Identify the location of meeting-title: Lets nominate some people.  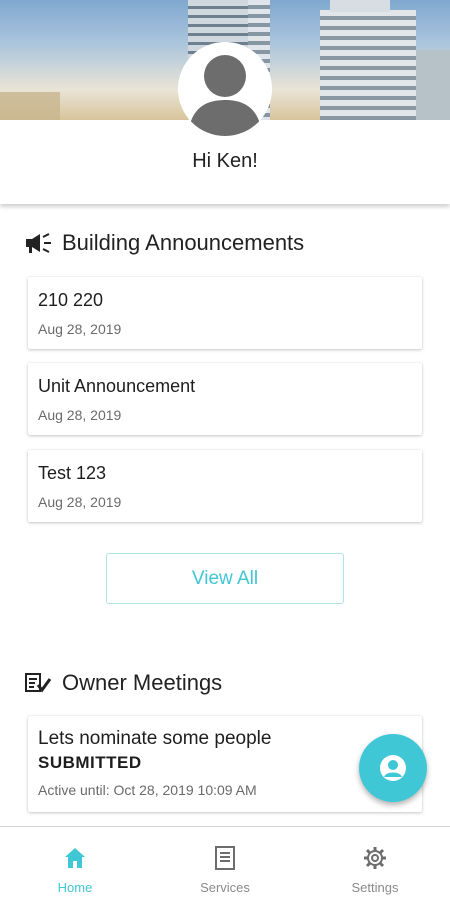
(155, 738).